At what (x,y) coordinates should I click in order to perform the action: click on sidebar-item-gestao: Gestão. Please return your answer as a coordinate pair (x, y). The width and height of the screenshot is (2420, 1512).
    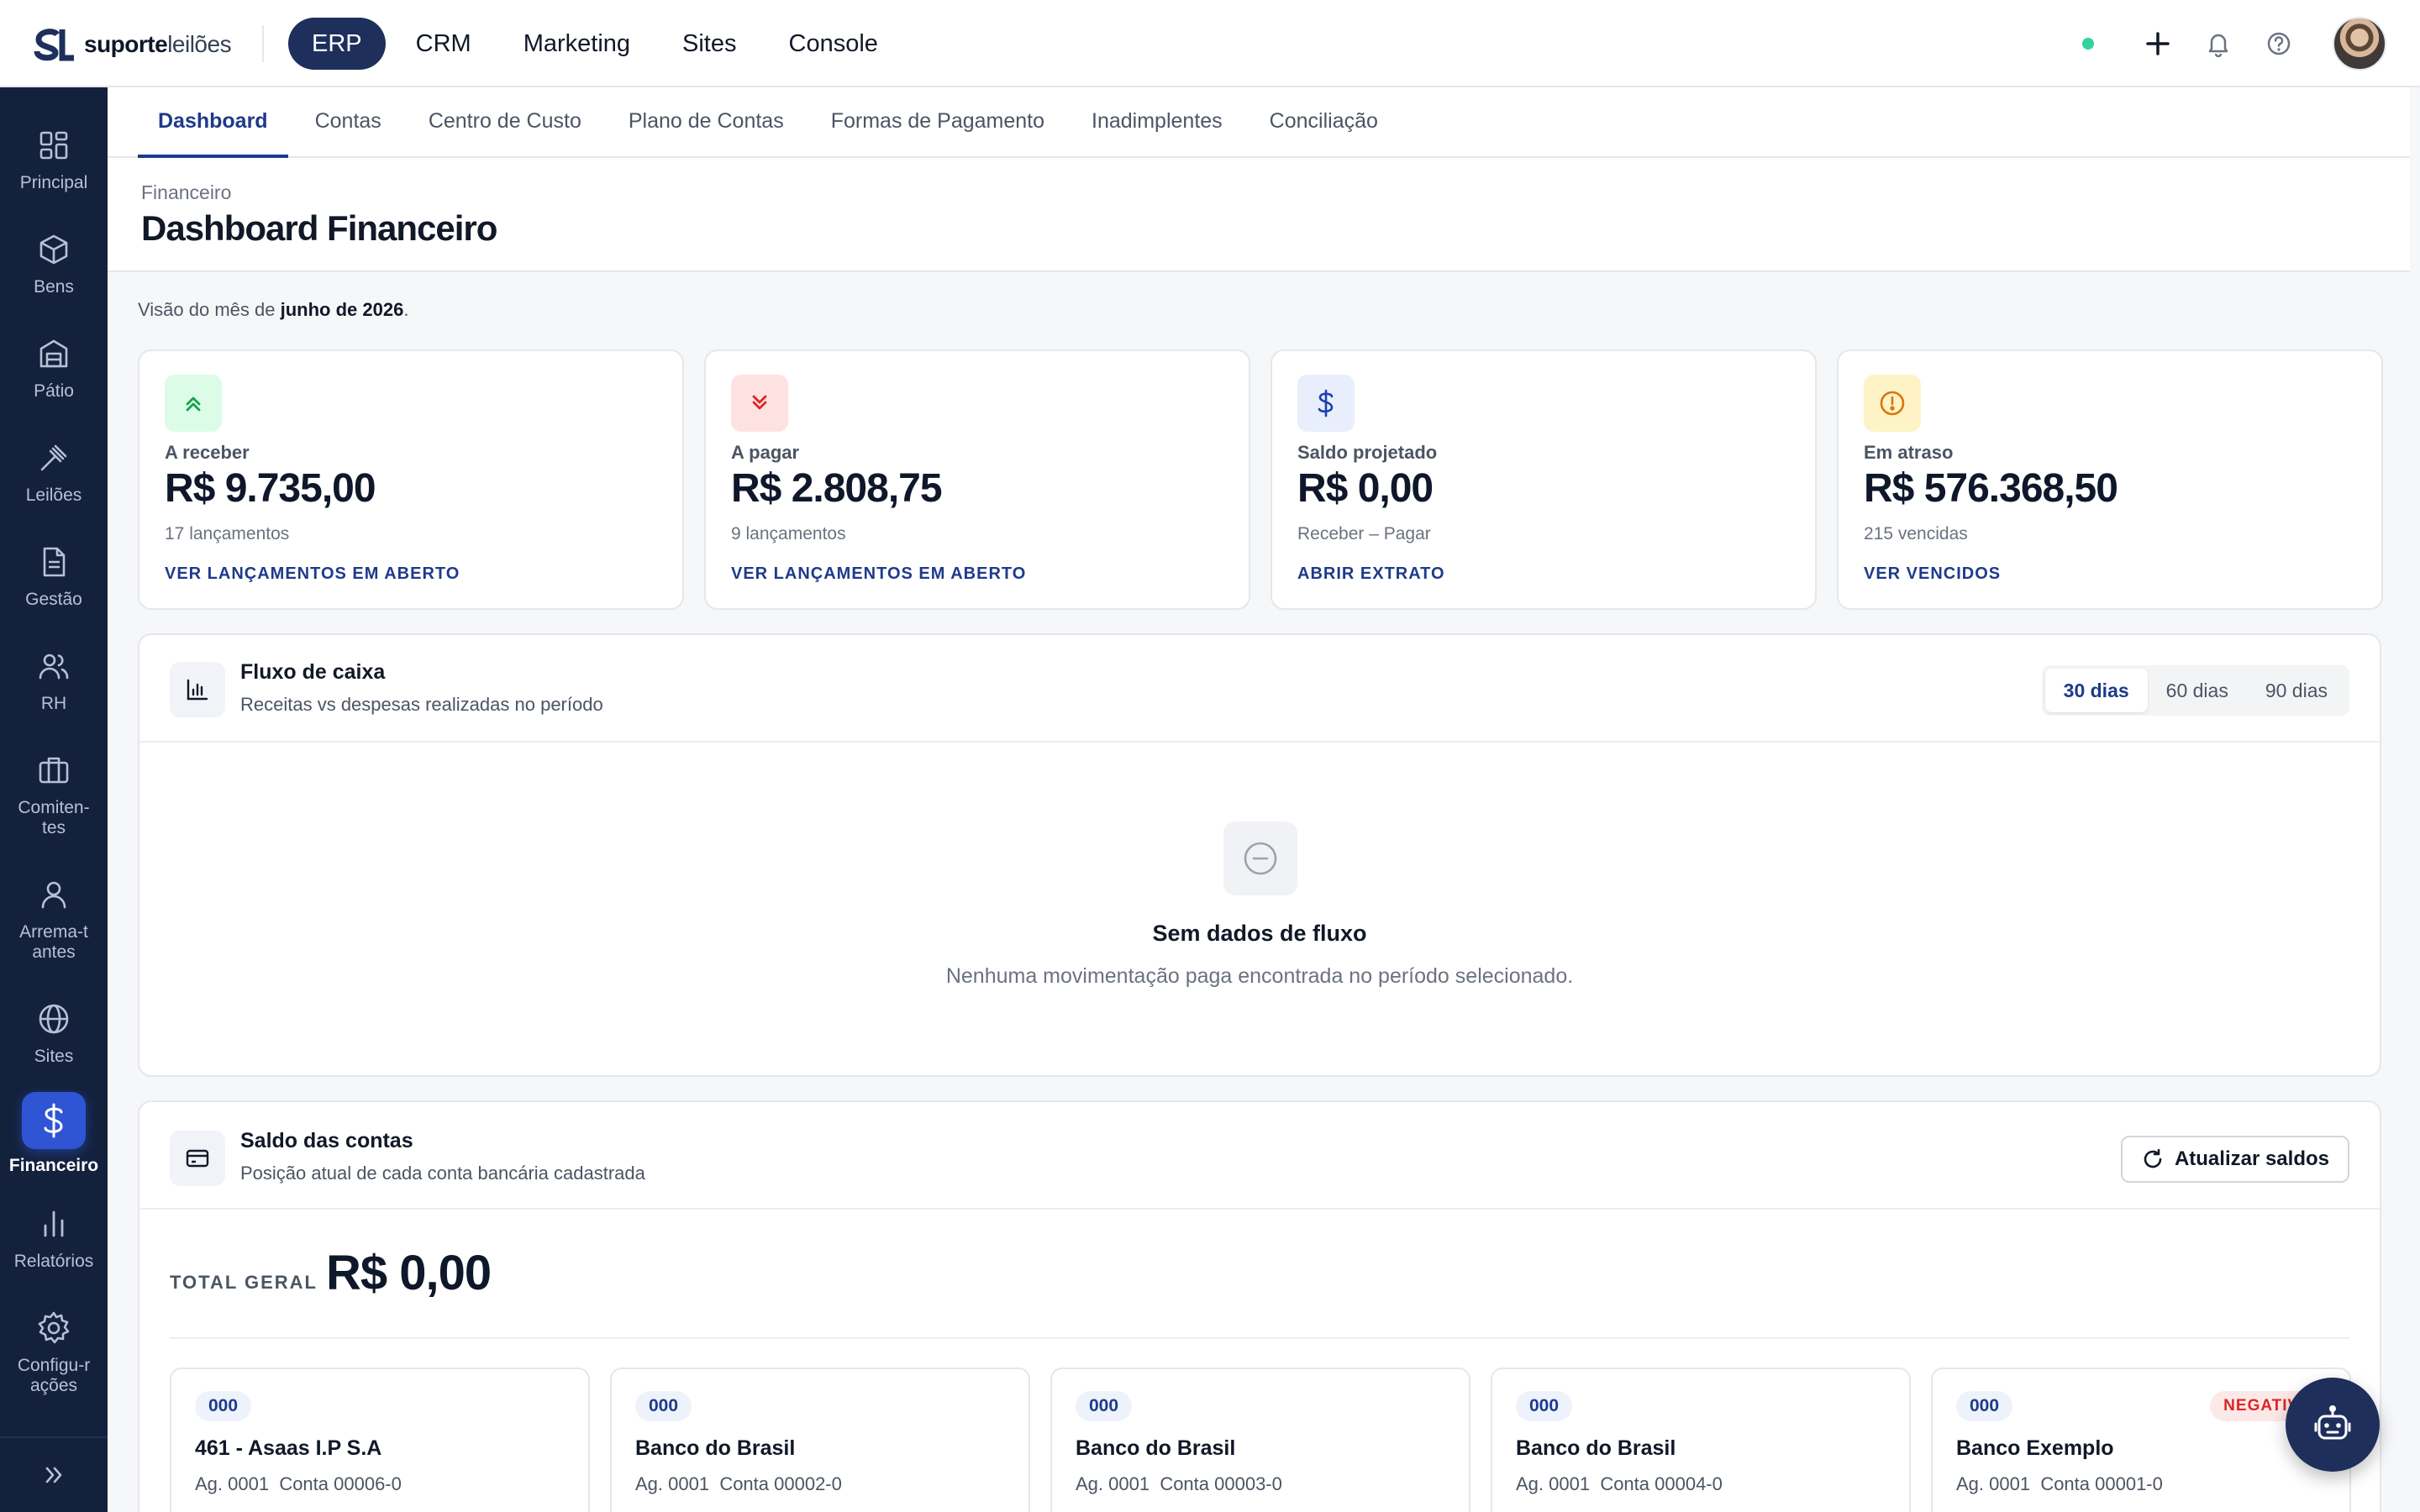
    Looking at the image, I should click on (54, 575).